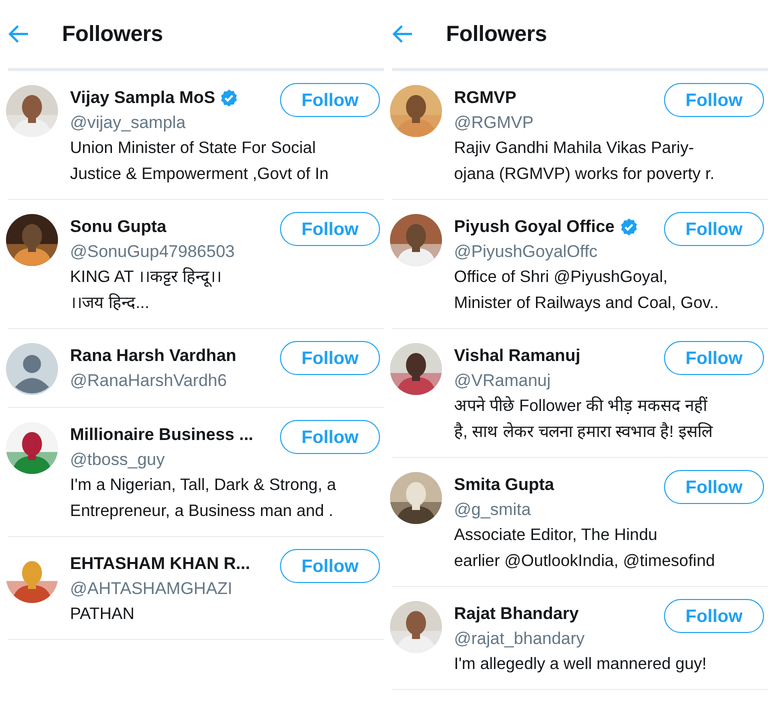  I want to click on user-handle: @PiyushGoyalOffc, so click(526, 251).